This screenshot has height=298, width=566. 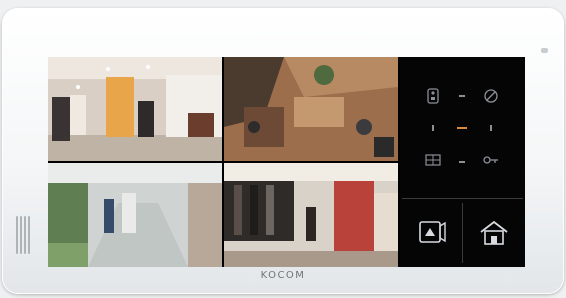 I want to click on center-light-icon, so click(x=462, y=128).